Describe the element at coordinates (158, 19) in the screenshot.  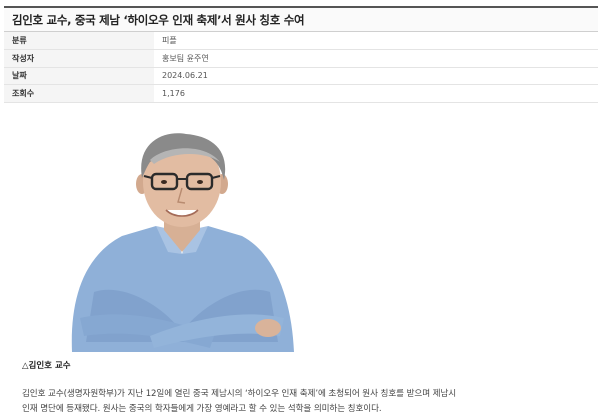
I see `article-title: 김인호 교수, 중국 제남 ‘하이오우 인재 축제’서 원사 칭호 수여` at that location.